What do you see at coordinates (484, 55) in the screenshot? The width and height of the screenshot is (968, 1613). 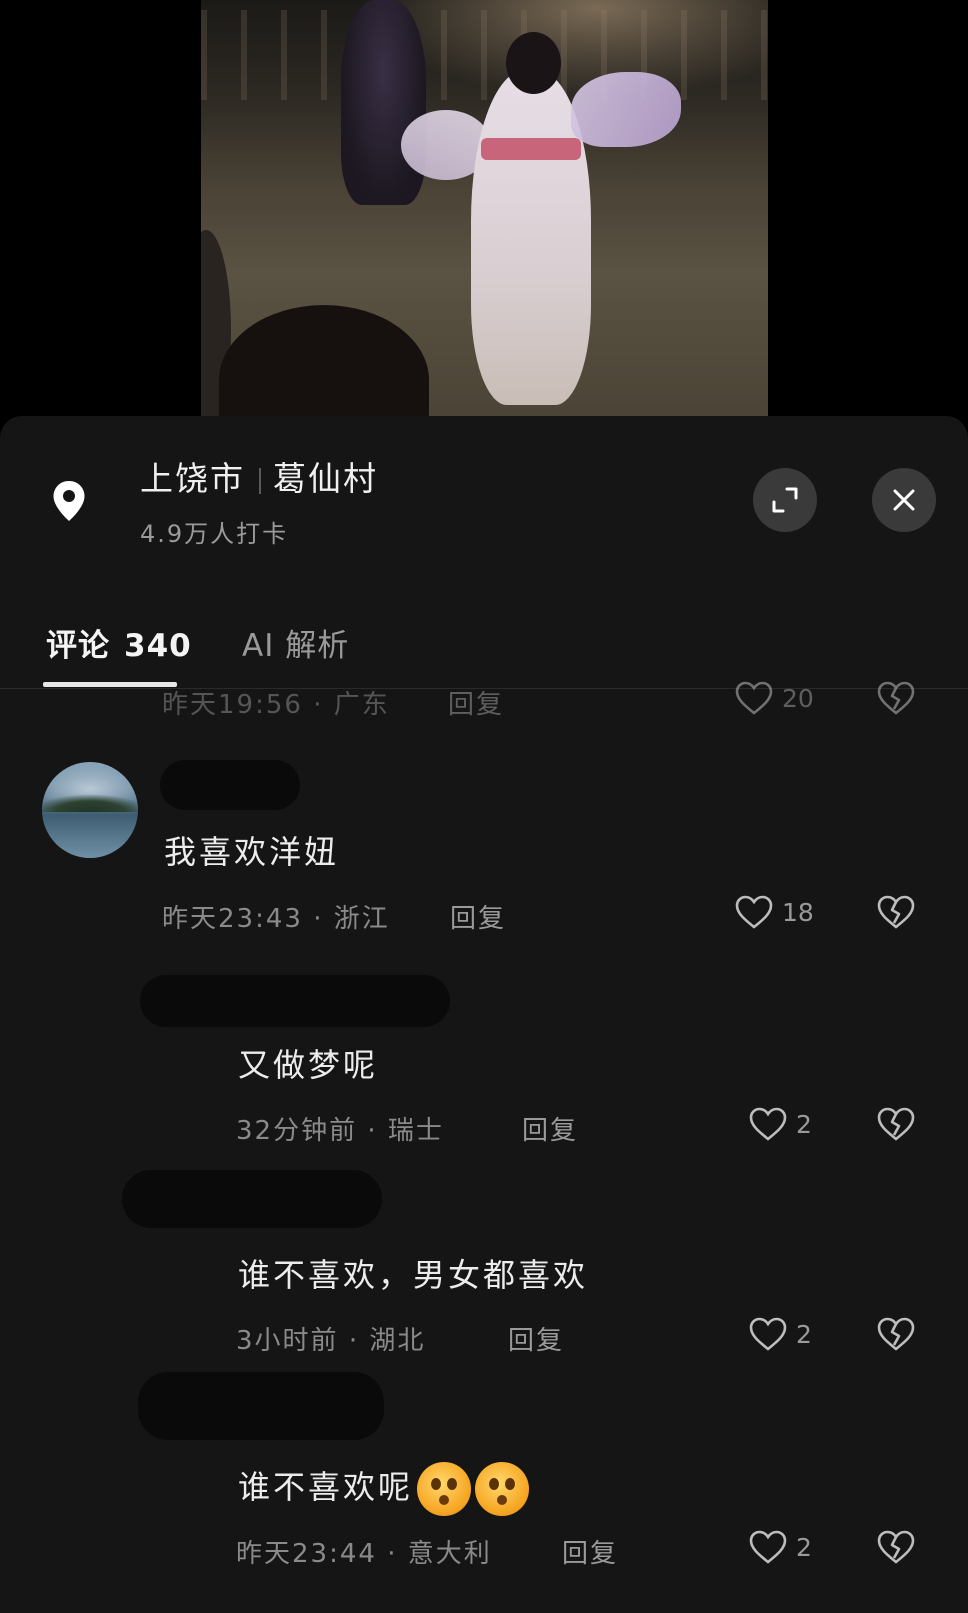 I see `background-fence` at bounding box center [484, 55].